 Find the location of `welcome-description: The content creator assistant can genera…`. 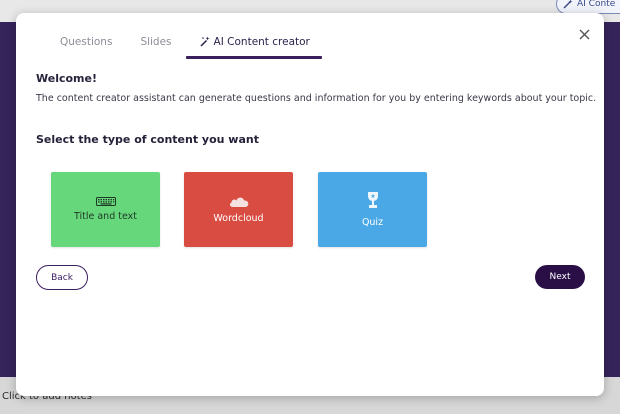

welcome-description: The content creator assistant can genera… is located at coordinates (316, 98).